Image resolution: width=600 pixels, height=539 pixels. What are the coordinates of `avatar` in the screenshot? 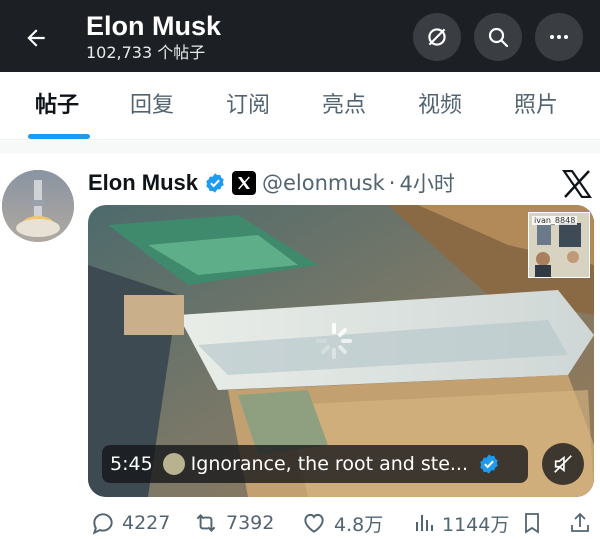 It's located at (38, 206).